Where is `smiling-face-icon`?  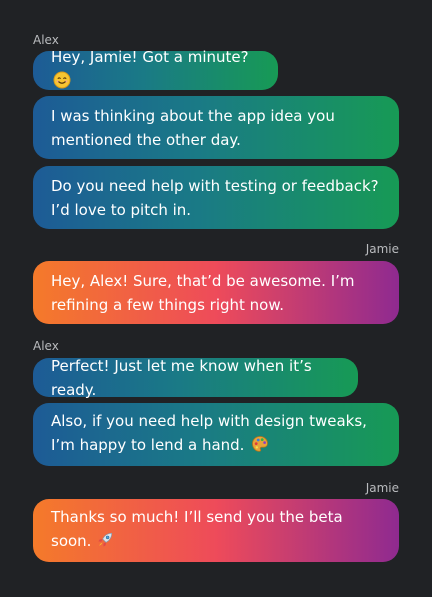
smiling-face-icon is located at coordinates (62, 83).